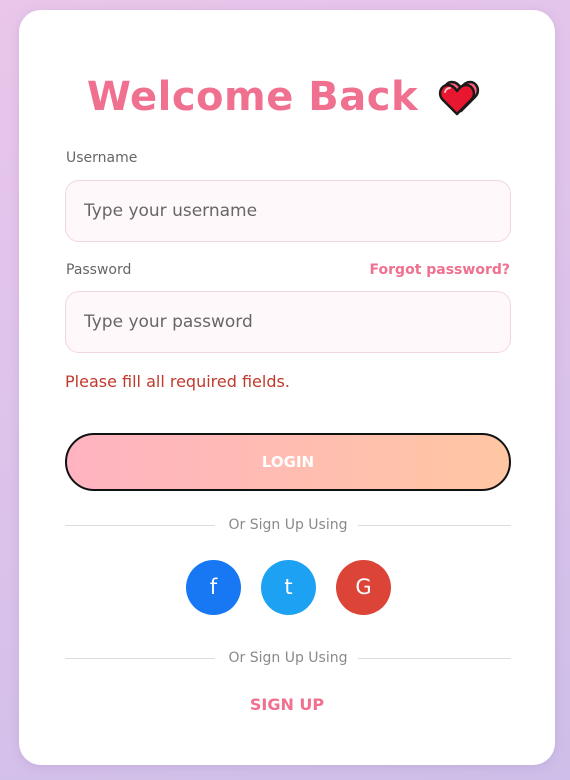  What do you see at coordinates (288, 322) in the screenshot?
I see `password-input` at bounding box center [288, 322].